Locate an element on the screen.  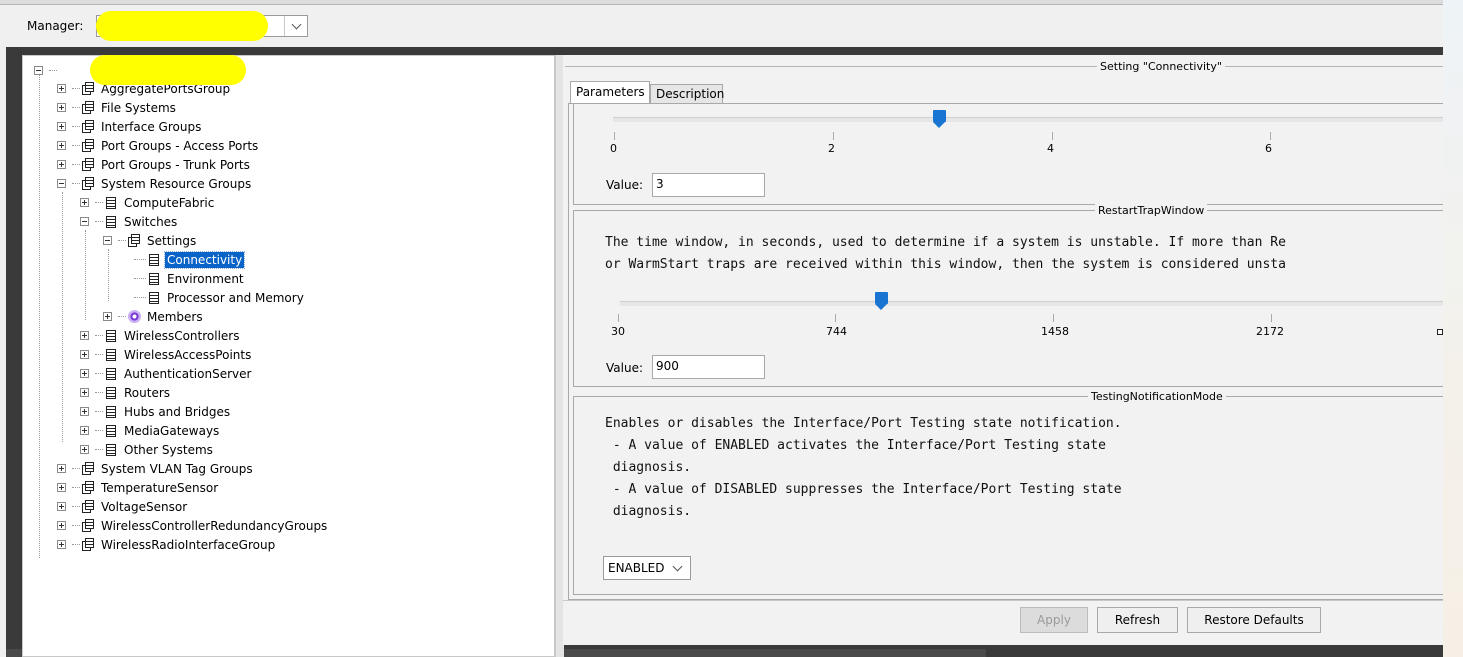
tree-root-label is located at coordinates (61, 71).